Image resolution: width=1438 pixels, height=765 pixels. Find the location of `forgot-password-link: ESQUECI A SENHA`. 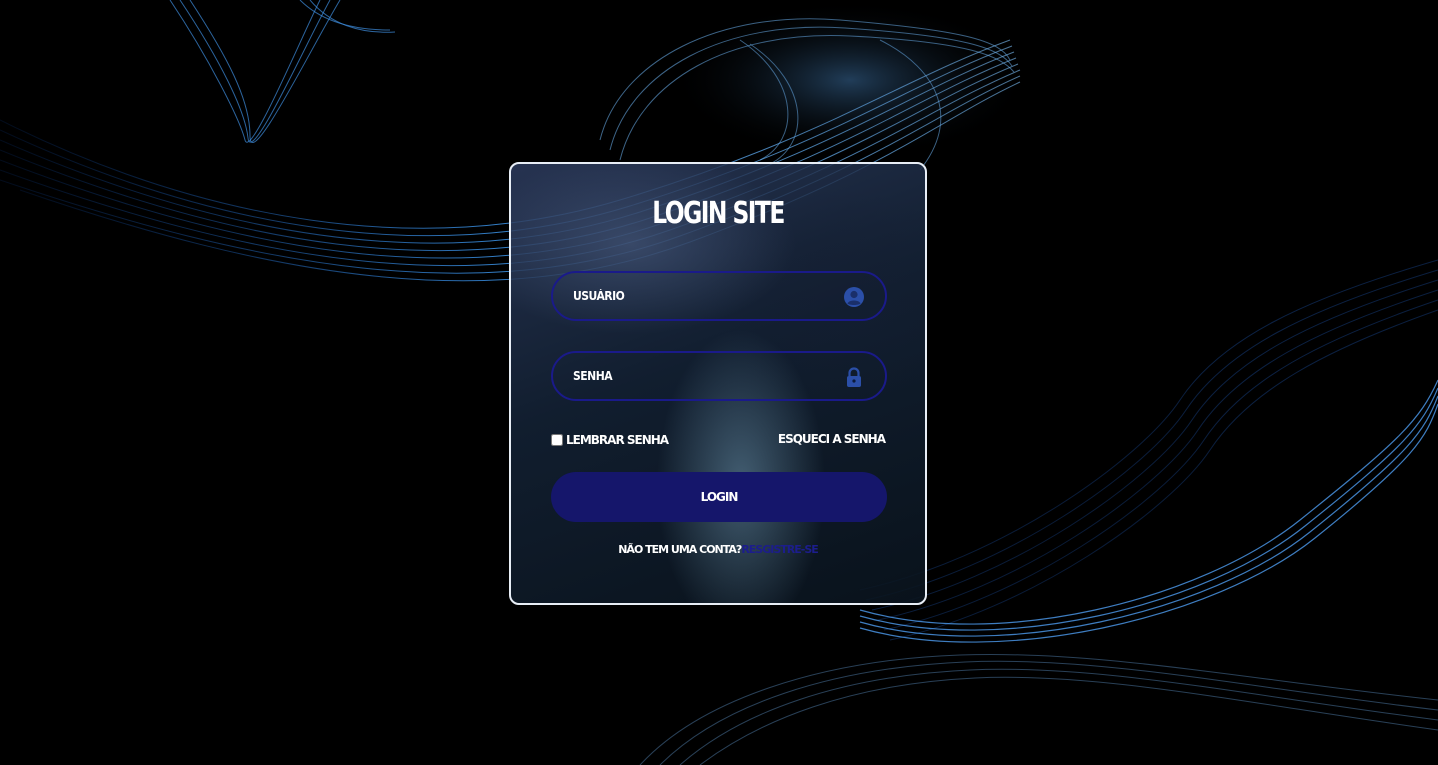

forgot-password-link: ESQUECI A SENHA is located at coordinates (832, 439).